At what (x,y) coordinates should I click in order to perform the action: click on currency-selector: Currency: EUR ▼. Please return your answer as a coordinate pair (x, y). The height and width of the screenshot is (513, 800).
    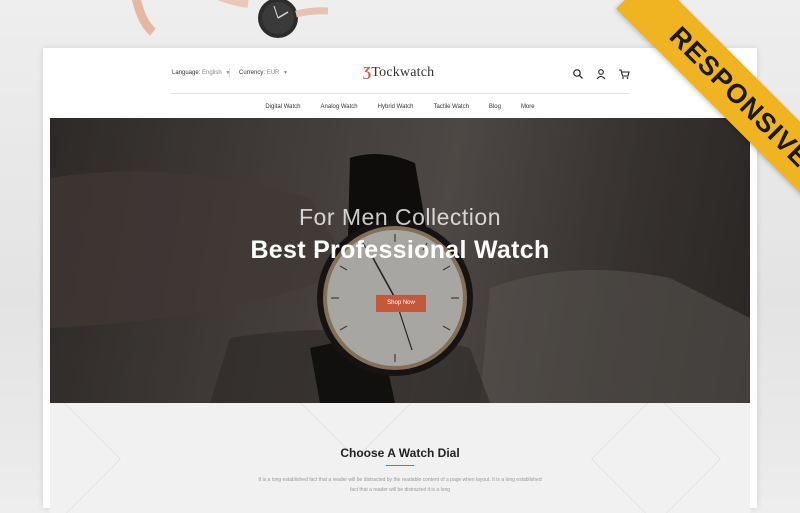
    Looking at the image, I should click on (263, 73).